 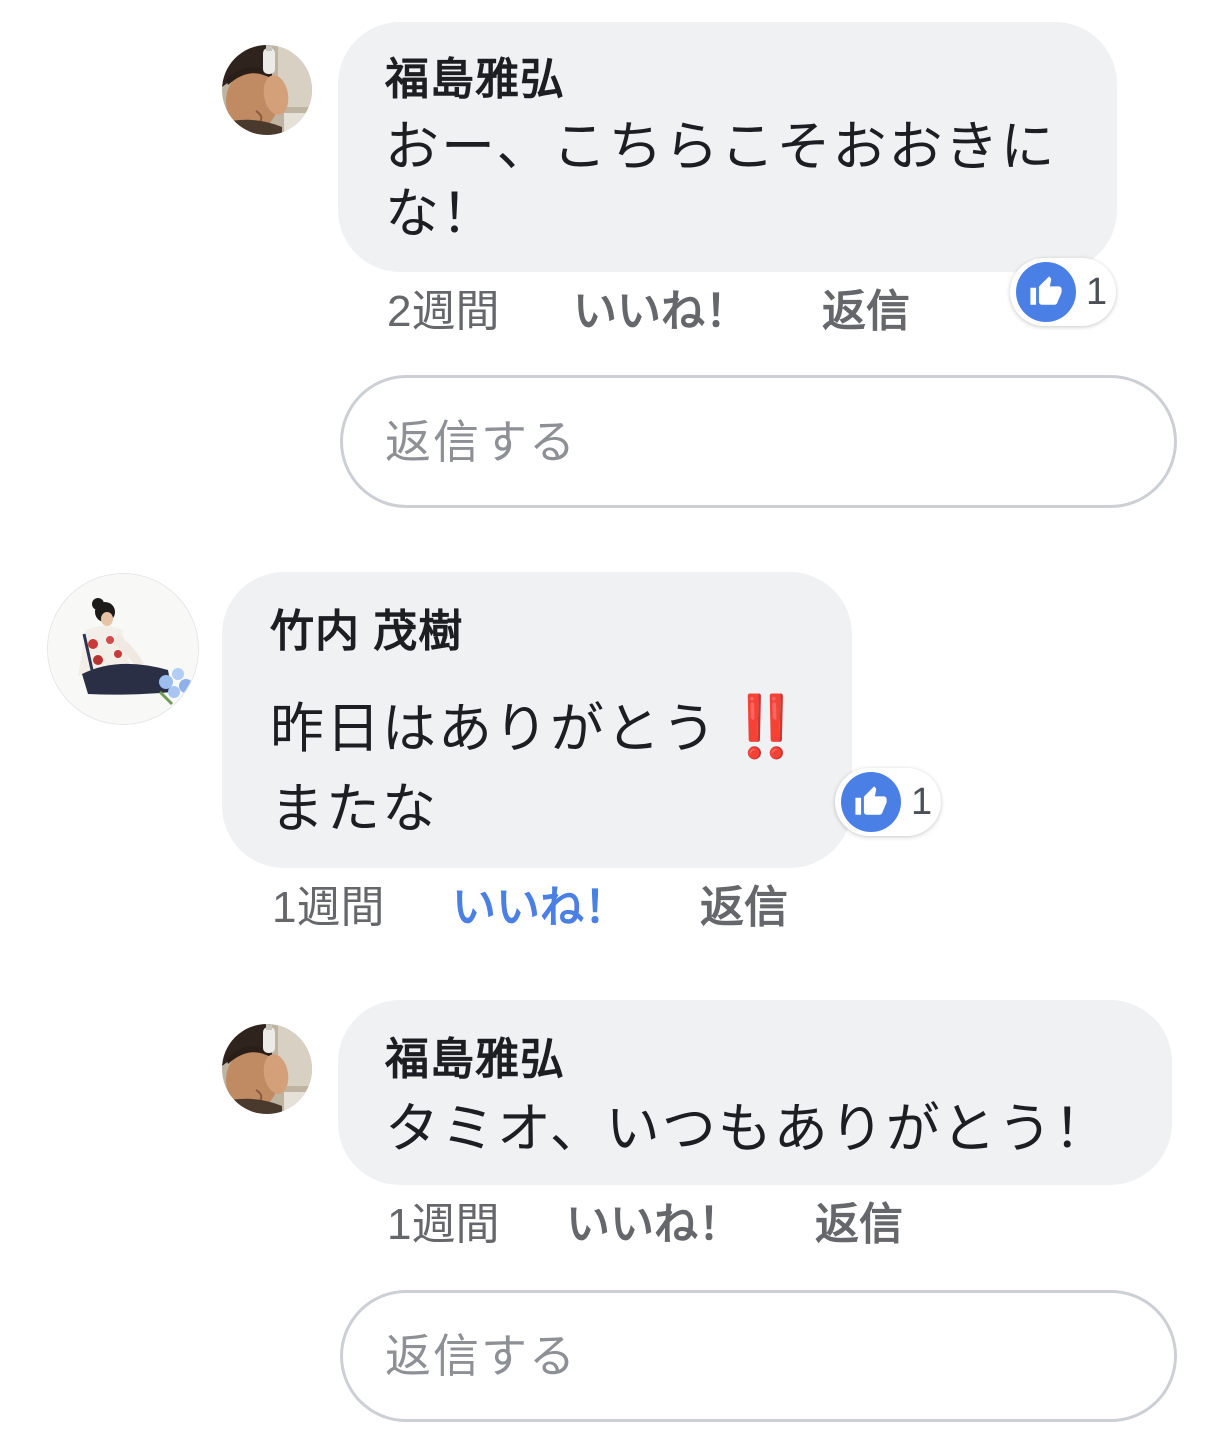 I want to click on comment-bubble: 竹内 茂樹 昨日はありがとう ‼️ またな, so click(x=537, y=720).